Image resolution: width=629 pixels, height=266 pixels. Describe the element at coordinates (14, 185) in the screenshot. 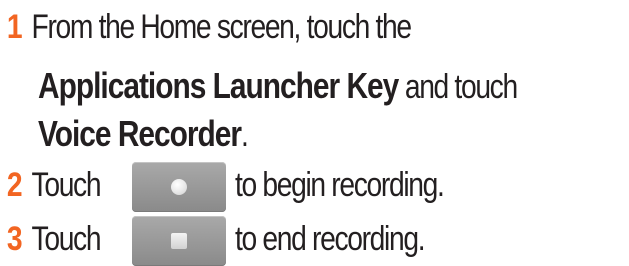

I see `step-2-number: 2` at that location.